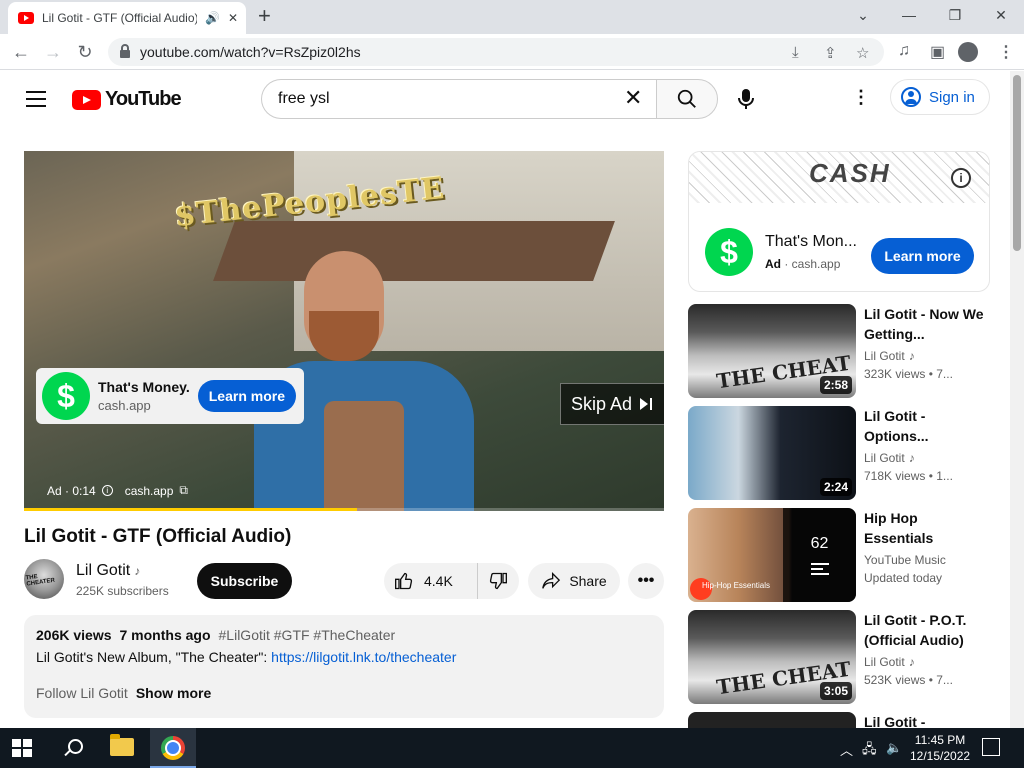  What do you see at coordinates (863, 15) in the screenshot?
I see `tab-search-dropdown-icon: ⌄` at bounding box center [863, 15].